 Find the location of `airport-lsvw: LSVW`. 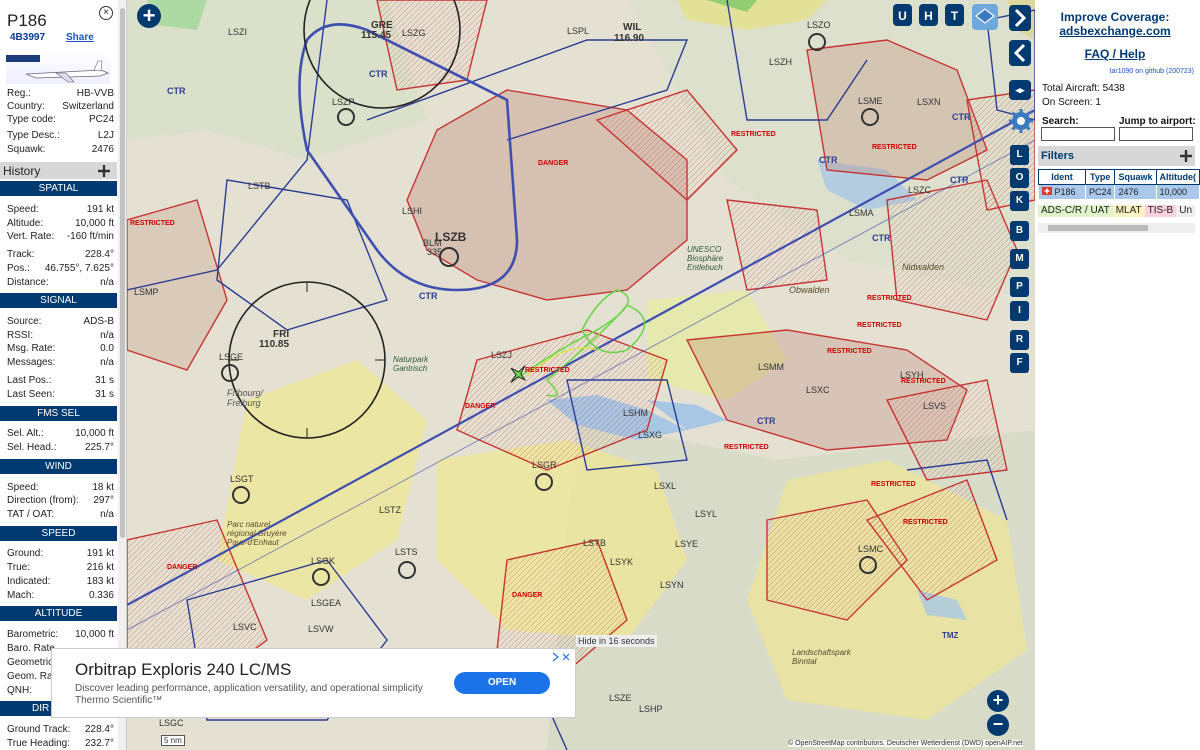

airport-lsvw: LSVW is located at coordinates (321, 629).